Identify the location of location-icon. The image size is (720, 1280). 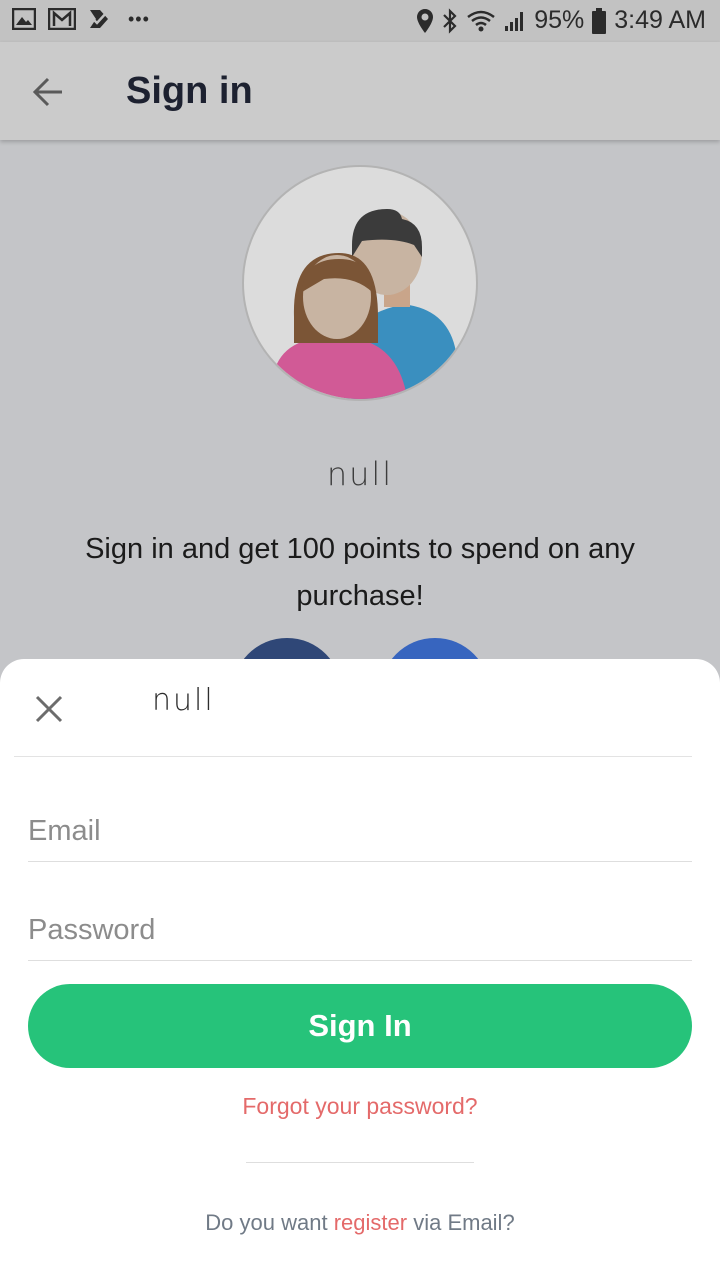
(425, 20).